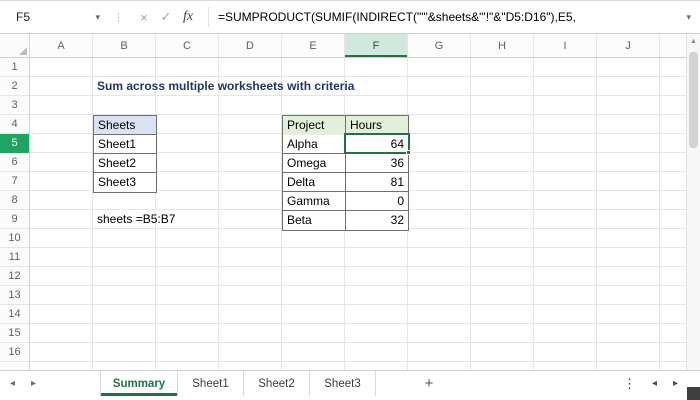 The image size is (700, 400). Describe the element at coordinates (314, 220) in the screenshot. I see `cell-E9: Beta` at that location.